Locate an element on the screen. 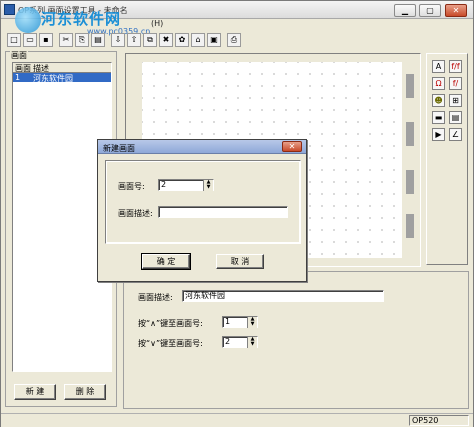 This screenshot has height=427, width=474. row-id: 1 is located at coordinates (18, 77).